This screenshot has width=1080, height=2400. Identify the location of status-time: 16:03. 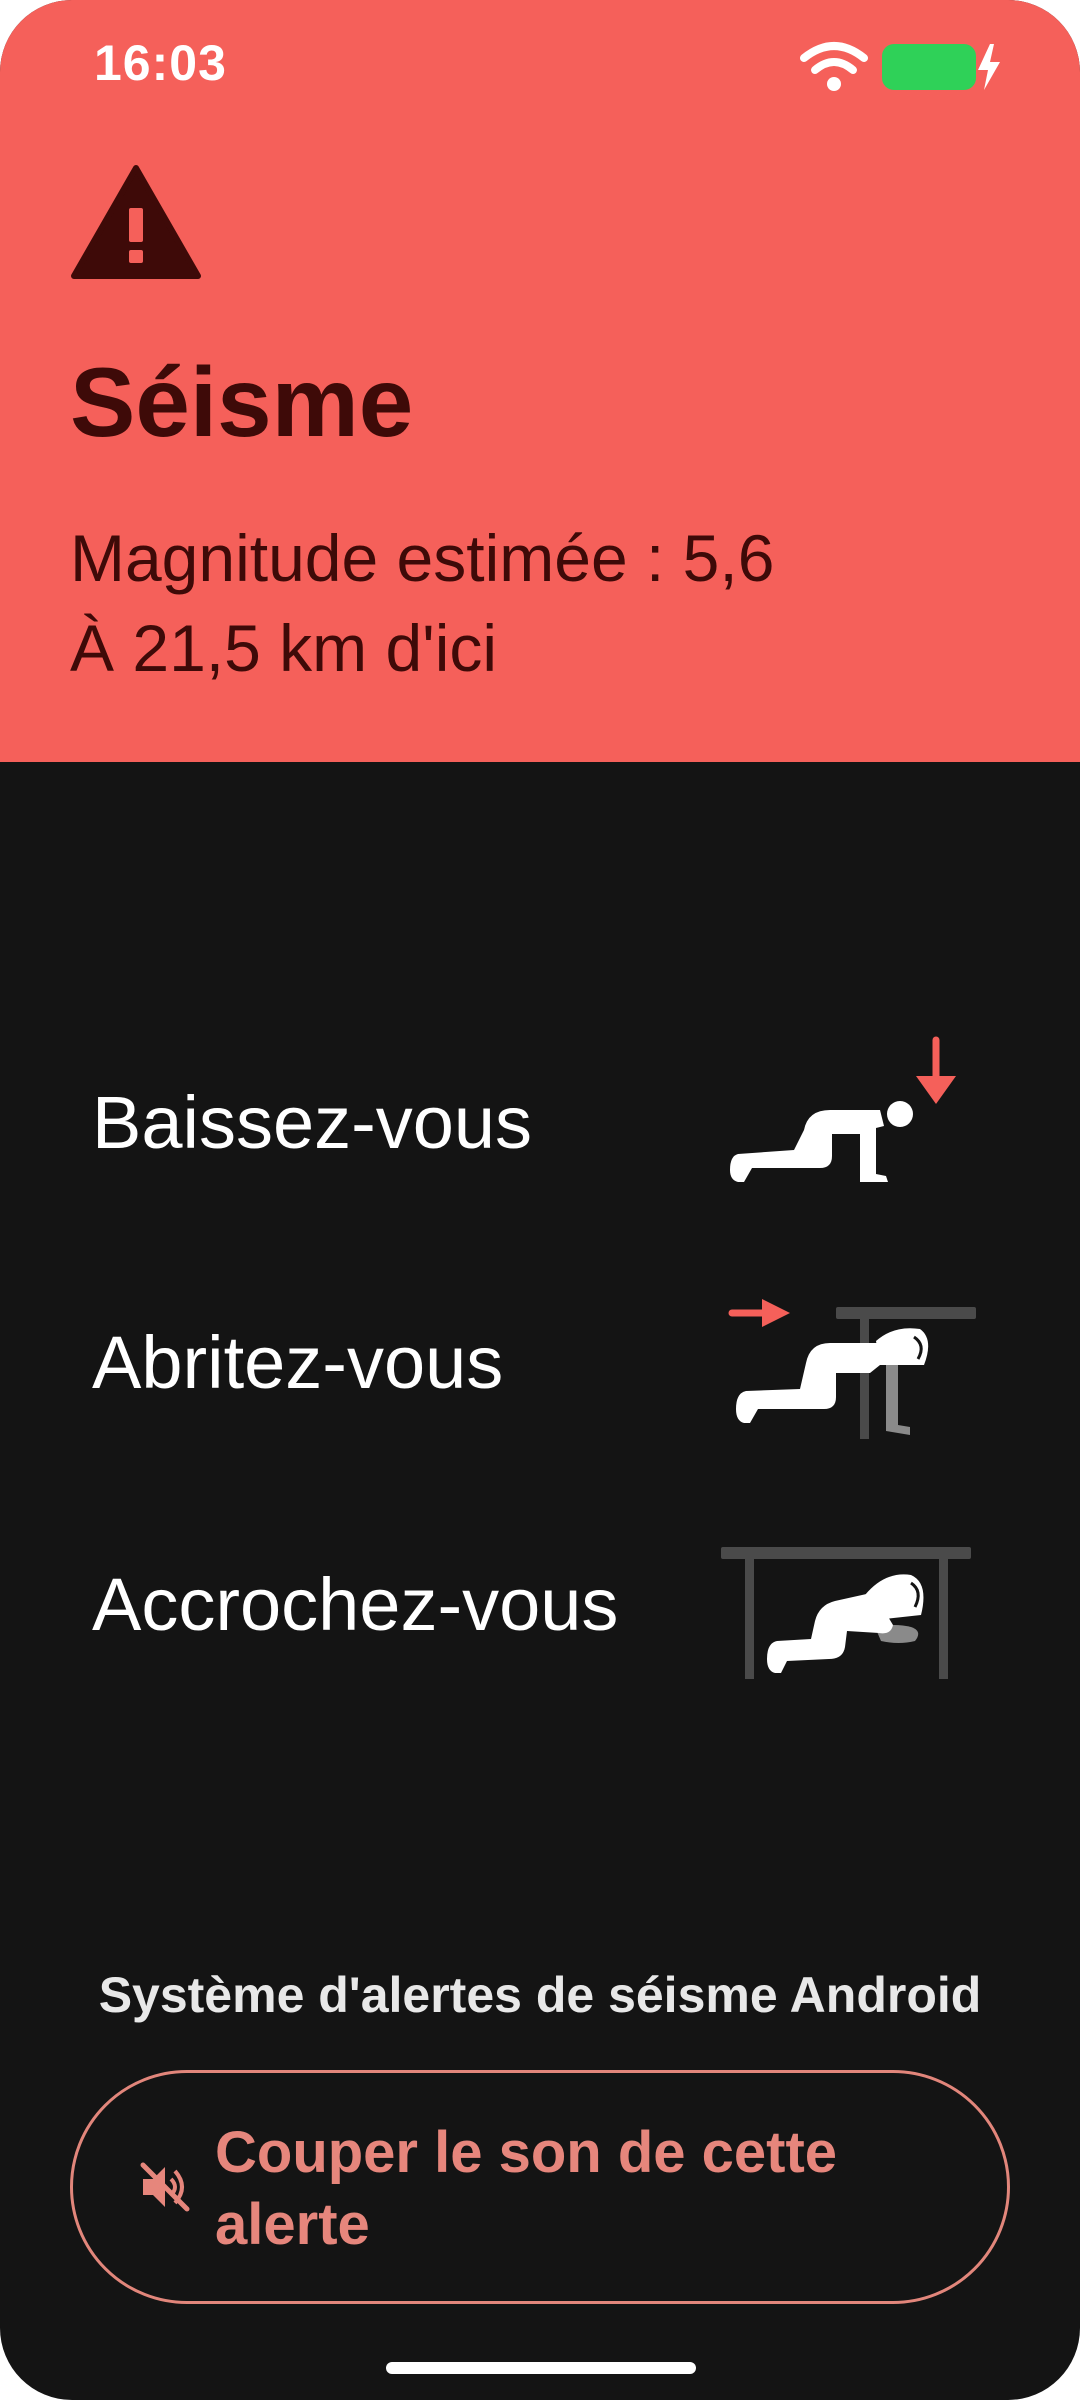
(160, 63).